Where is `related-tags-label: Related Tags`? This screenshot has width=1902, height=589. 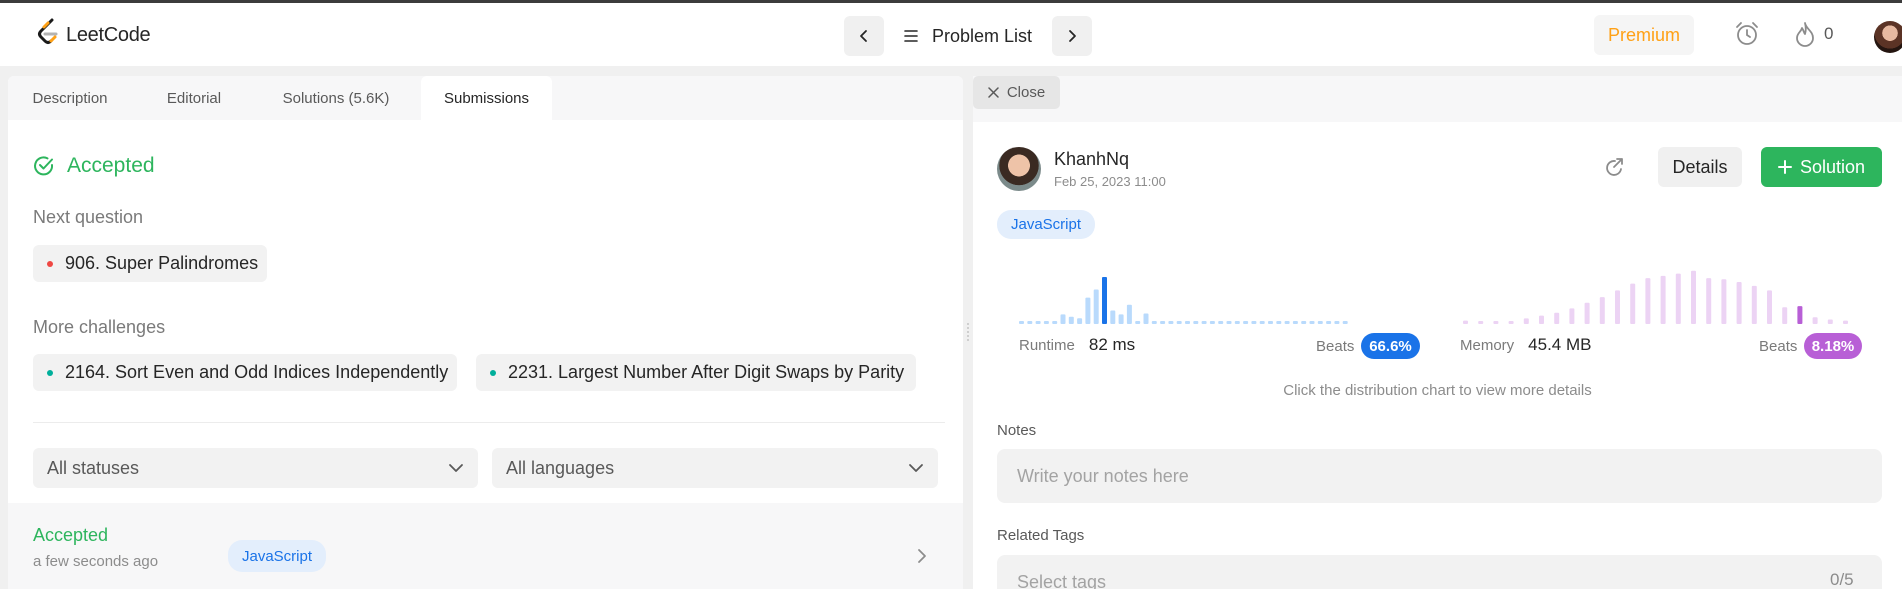
related-tags-label: Related Tags is located at coordinates (1041, 535).